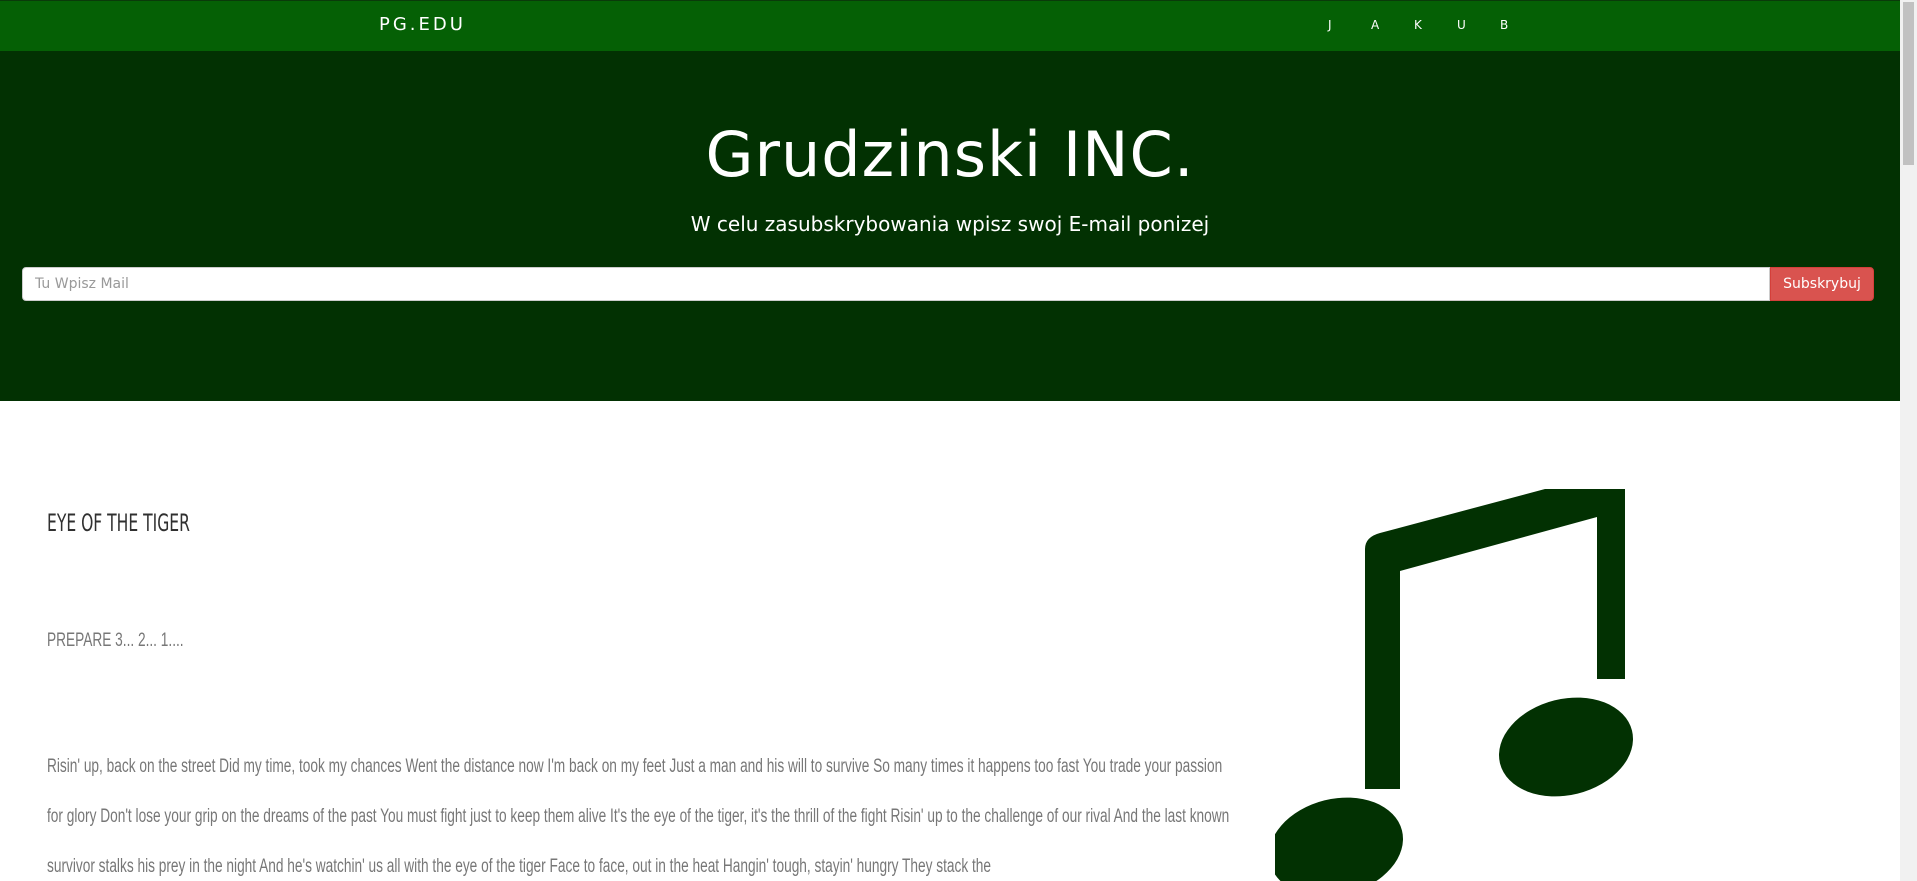  I want to click on subscribe-button: Subskrybuj, so click(1822, 284).